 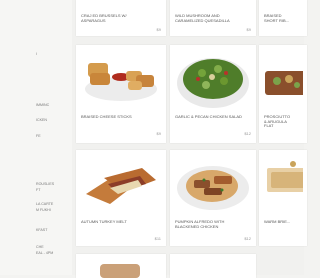 I want to click on sidebar-item: ICKEN, so click(x=41, y=120).